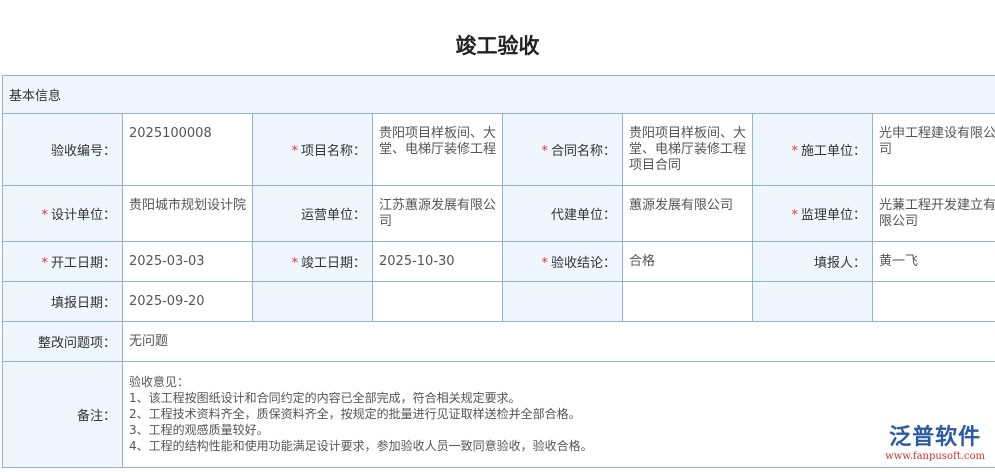 This screenshot has height=472, width=995. I want to click on label-text: 竣工日期：, so click(333, 263).